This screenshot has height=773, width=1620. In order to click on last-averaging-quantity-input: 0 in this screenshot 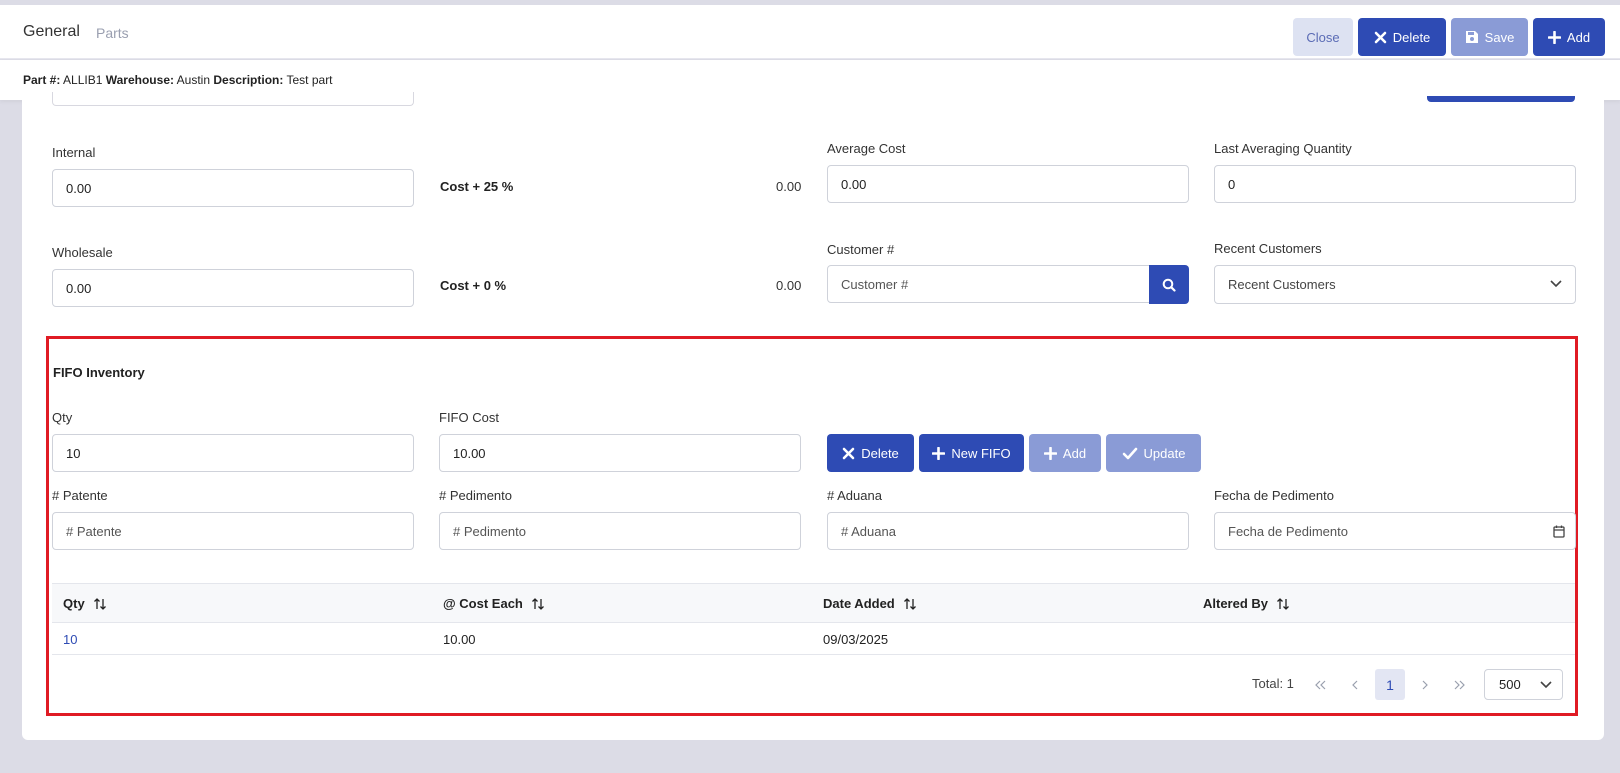, I will do `click(1395, 184)`.